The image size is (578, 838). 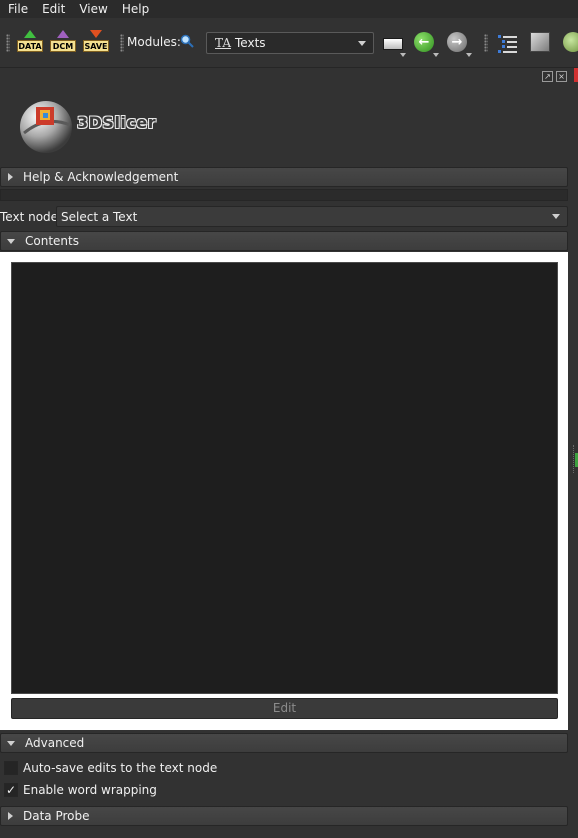 What do you see at coordinates (31, 217) in the screenshot?
I see `text-node-label: Text node:` at bounding box center [31, 217].